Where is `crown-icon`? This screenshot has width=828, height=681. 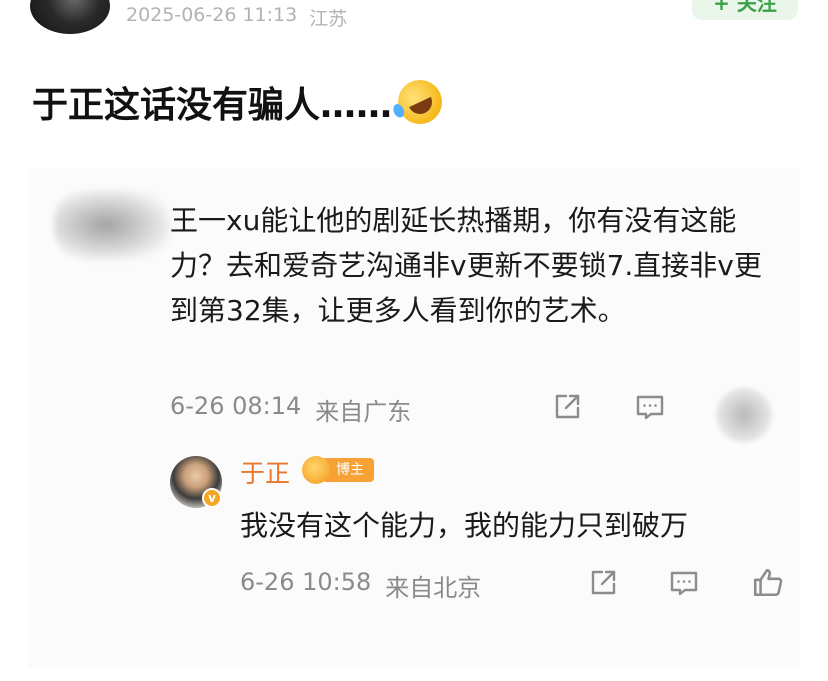 crown-icon is located at coordinates (316, 470).